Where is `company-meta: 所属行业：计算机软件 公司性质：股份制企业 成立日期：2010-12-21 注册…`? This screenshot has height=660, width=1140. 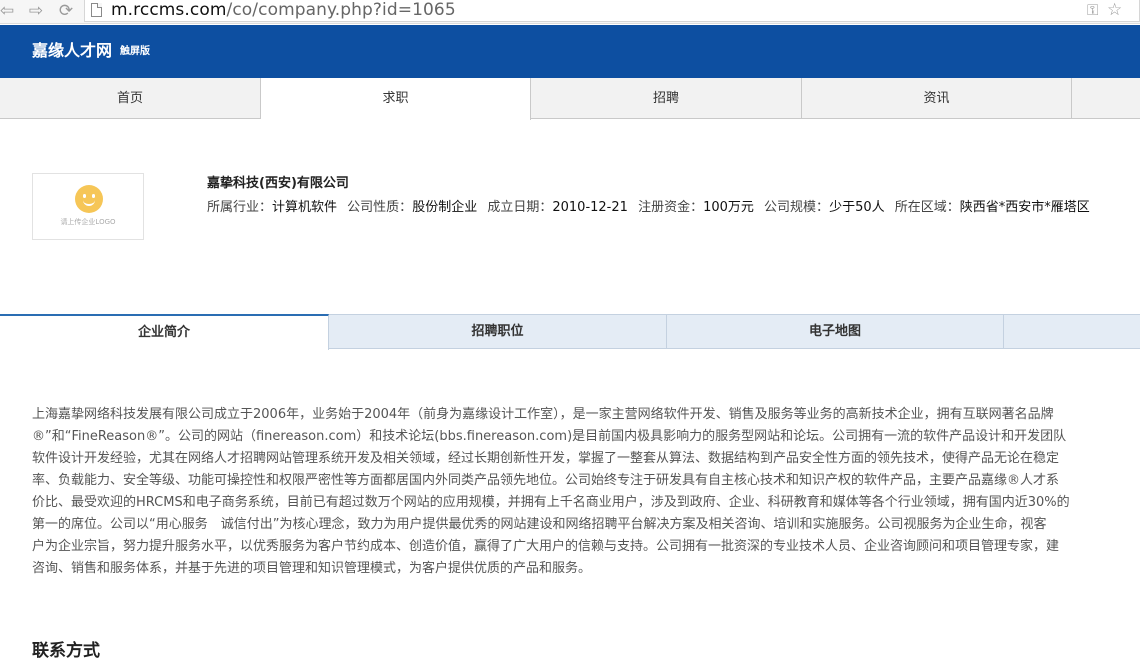 company-meta: 所属行业：计算机软件 公司性质：股份制企业 成立日期：2010-12-21 注册… is located at coordinates (651, 208).